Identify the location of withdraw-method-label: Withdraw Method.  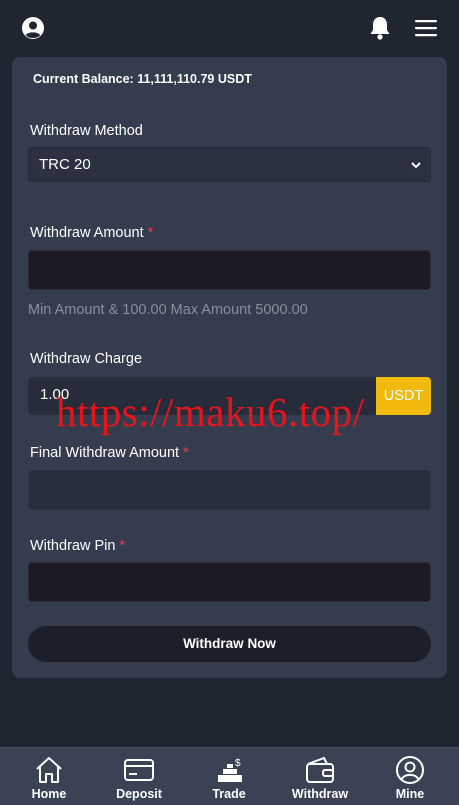
(86, 131).